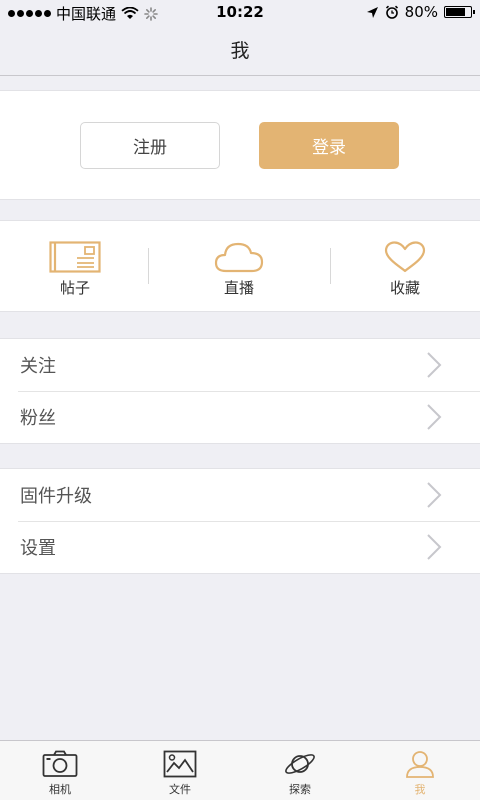 This screenshot has height=800, width=480. What do you see at coordinates (391, 12) in the screenshot?
I see `alarm-icon` at bounding box center [391, 12].